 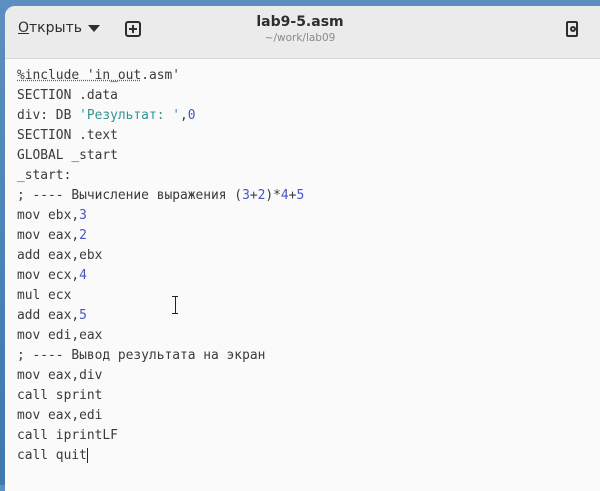 I want to click on code-token: mov eax,edi, so click(x=60, y=415).